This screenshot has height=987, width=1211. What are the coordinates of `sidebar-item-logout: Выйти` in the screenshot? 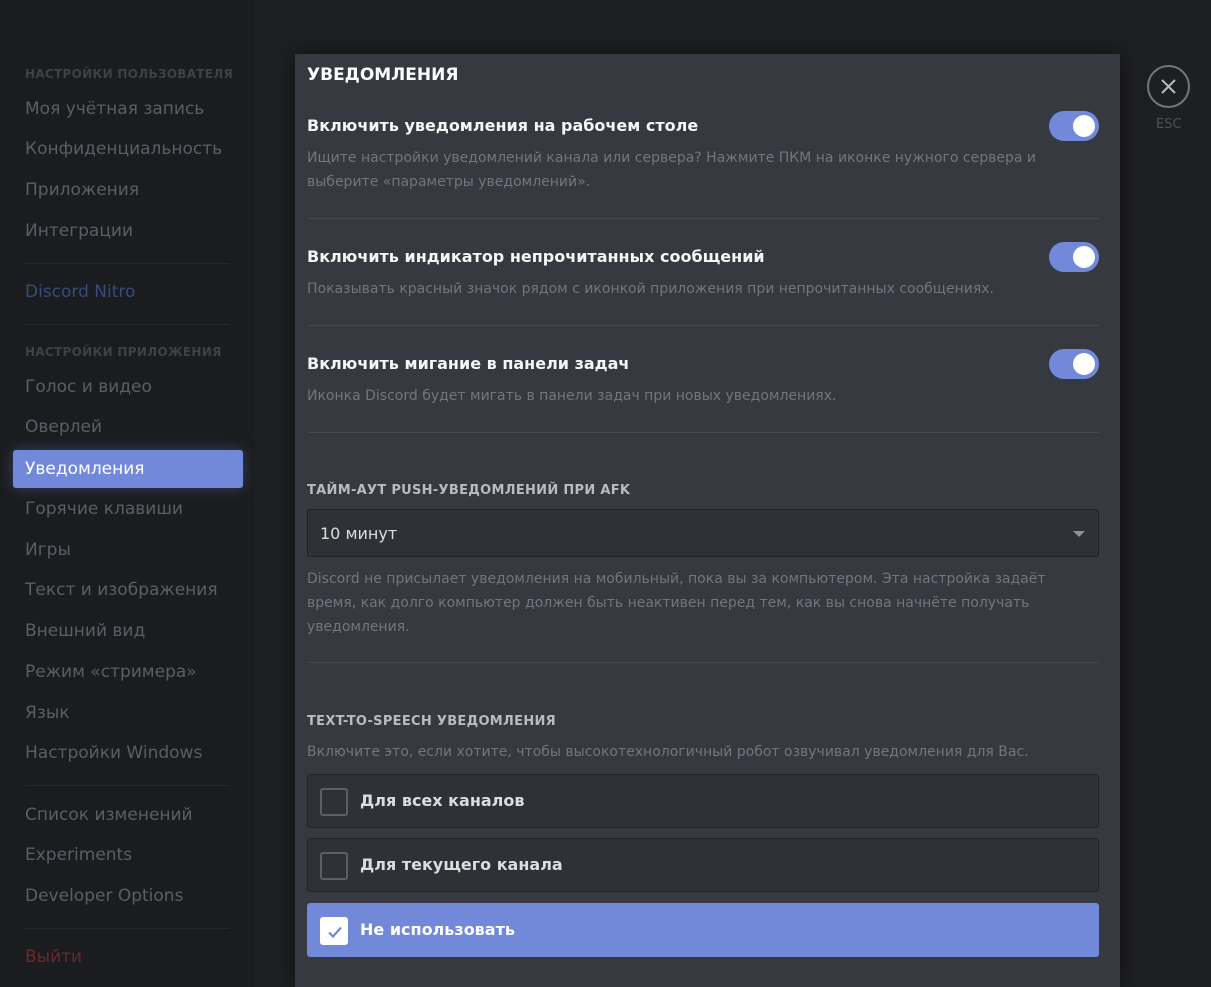 It's located at (53, 957).